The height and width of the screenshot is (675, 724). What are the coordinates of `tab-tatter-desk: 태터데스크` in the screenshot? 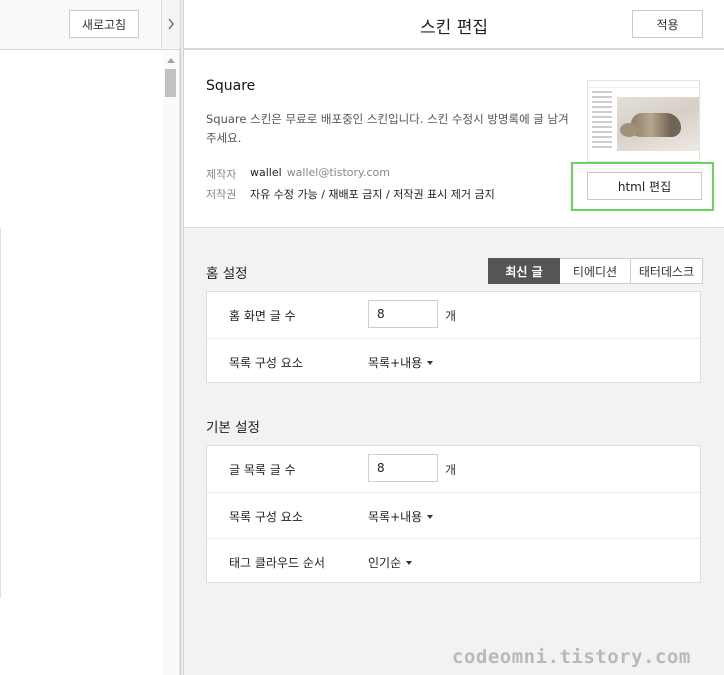 It's located at (667, 271).